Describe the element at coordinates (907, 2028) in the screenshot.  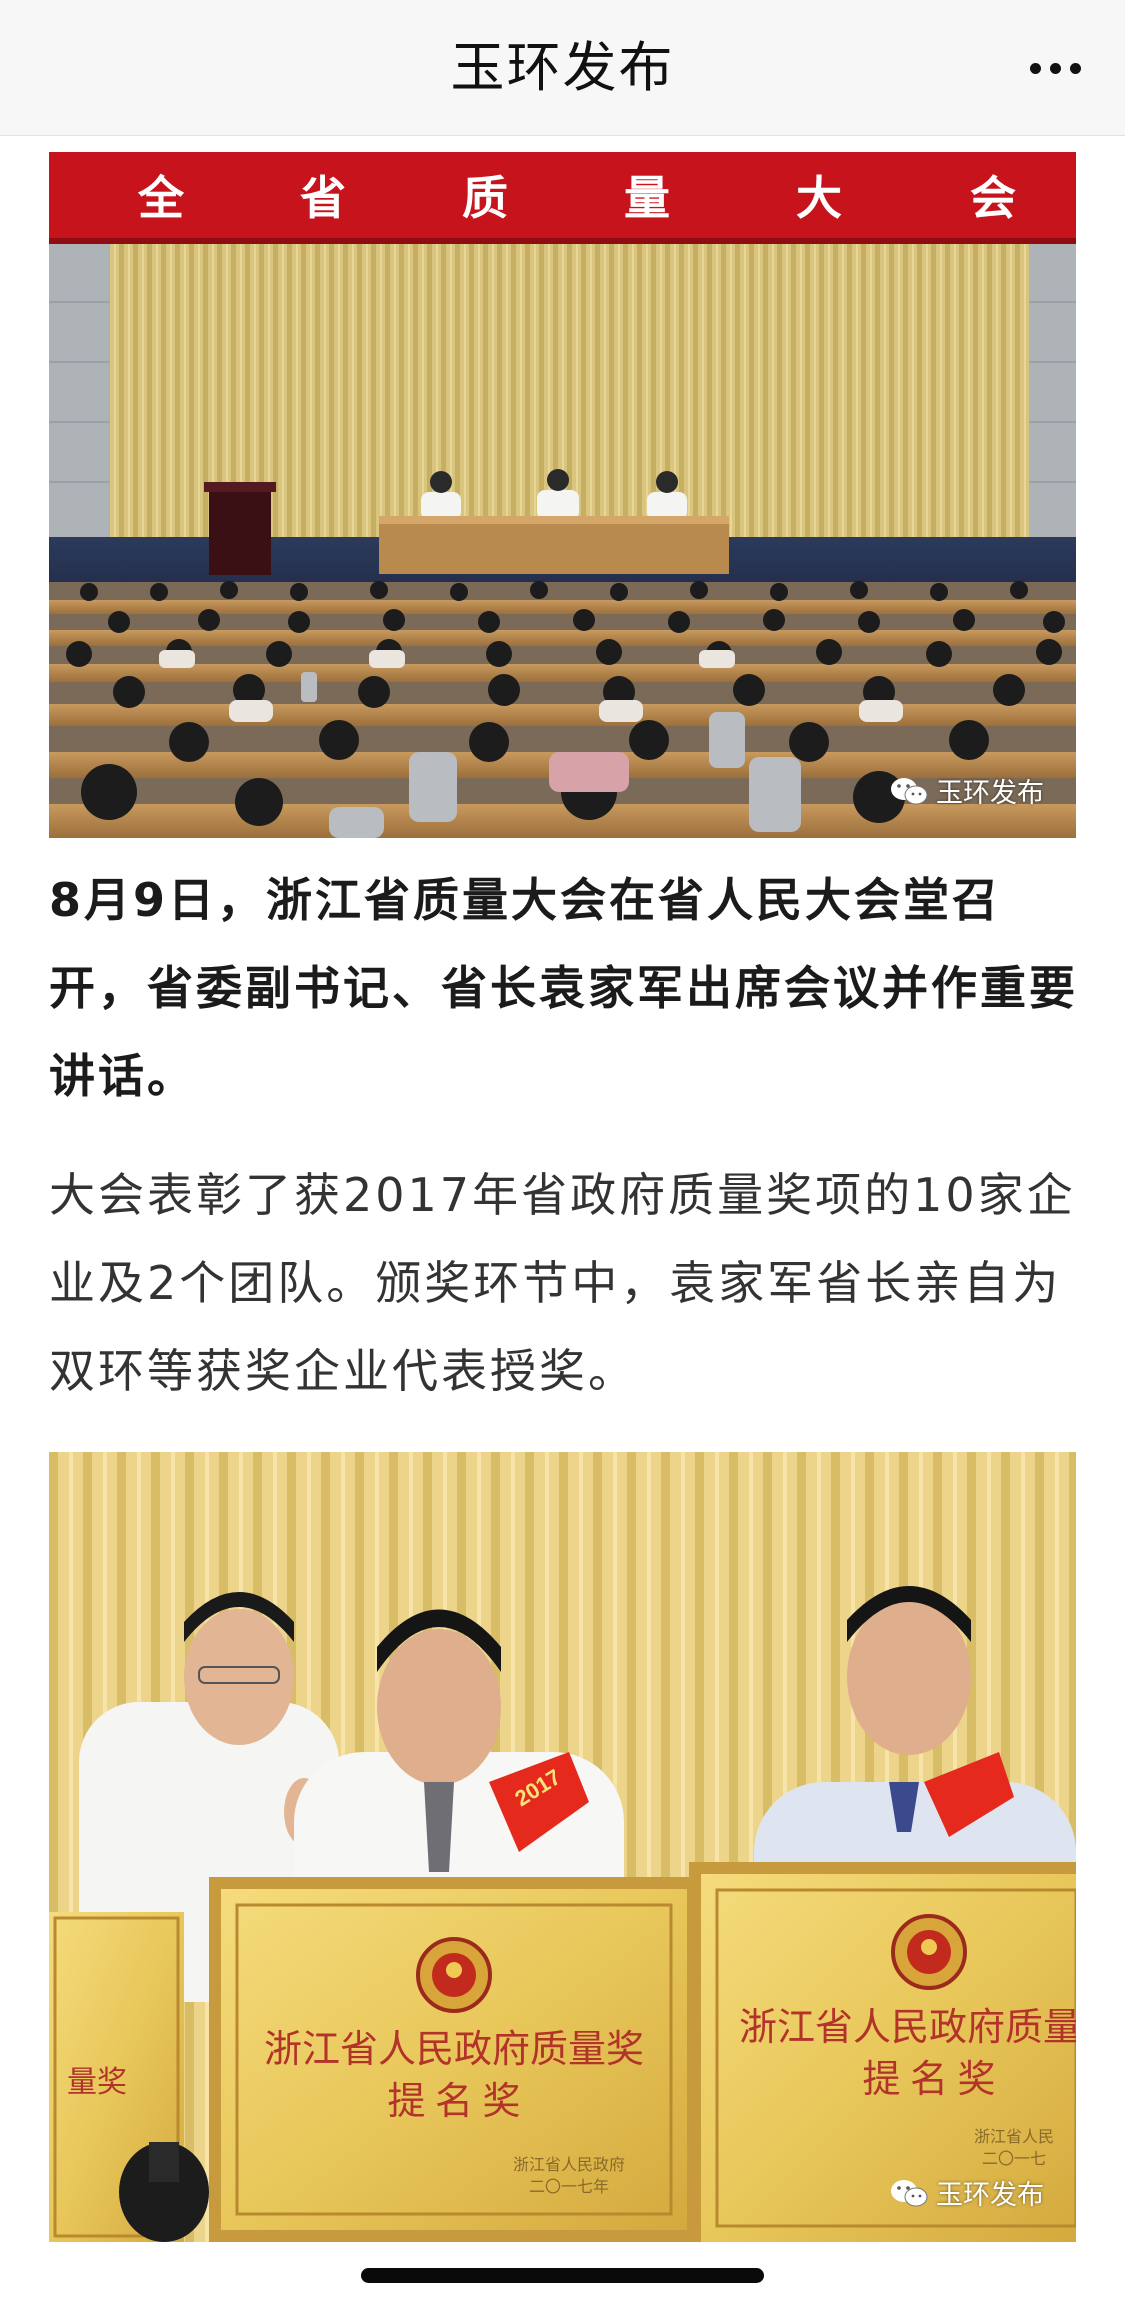
I see `plaque-title-right: 浙江省人民政府质量` at that location.